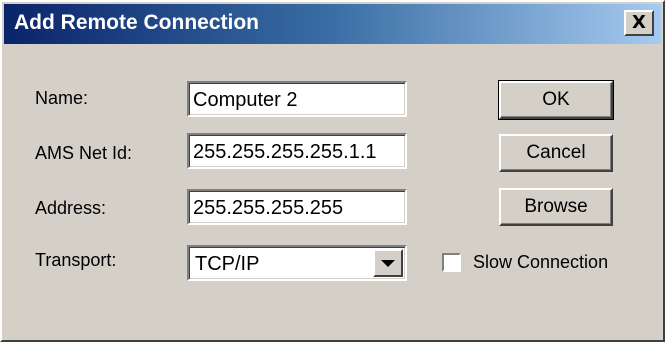  Describe the element at coordinates (451, 262) in the screenshot. I see `slow-connection-checkbox` at that location.